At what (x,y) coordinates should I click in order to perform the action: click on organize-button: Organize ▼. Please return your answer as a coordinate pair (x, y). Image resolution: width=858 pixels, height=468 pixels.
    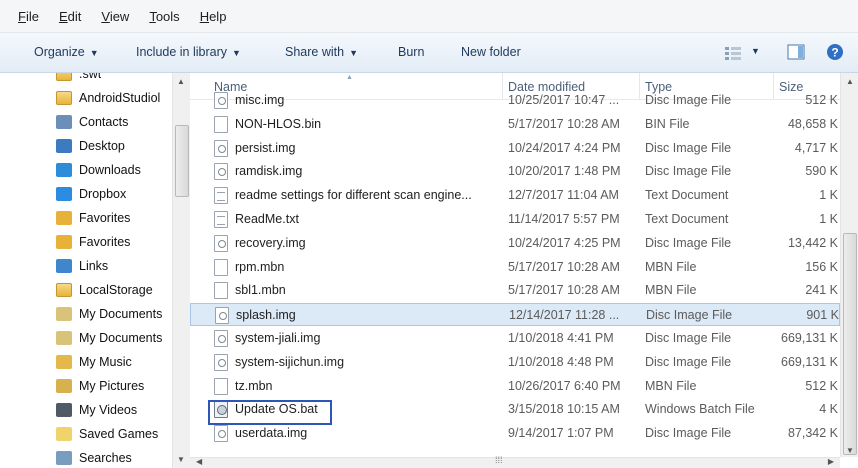
    Looking at the image, I should click on (66, 52).